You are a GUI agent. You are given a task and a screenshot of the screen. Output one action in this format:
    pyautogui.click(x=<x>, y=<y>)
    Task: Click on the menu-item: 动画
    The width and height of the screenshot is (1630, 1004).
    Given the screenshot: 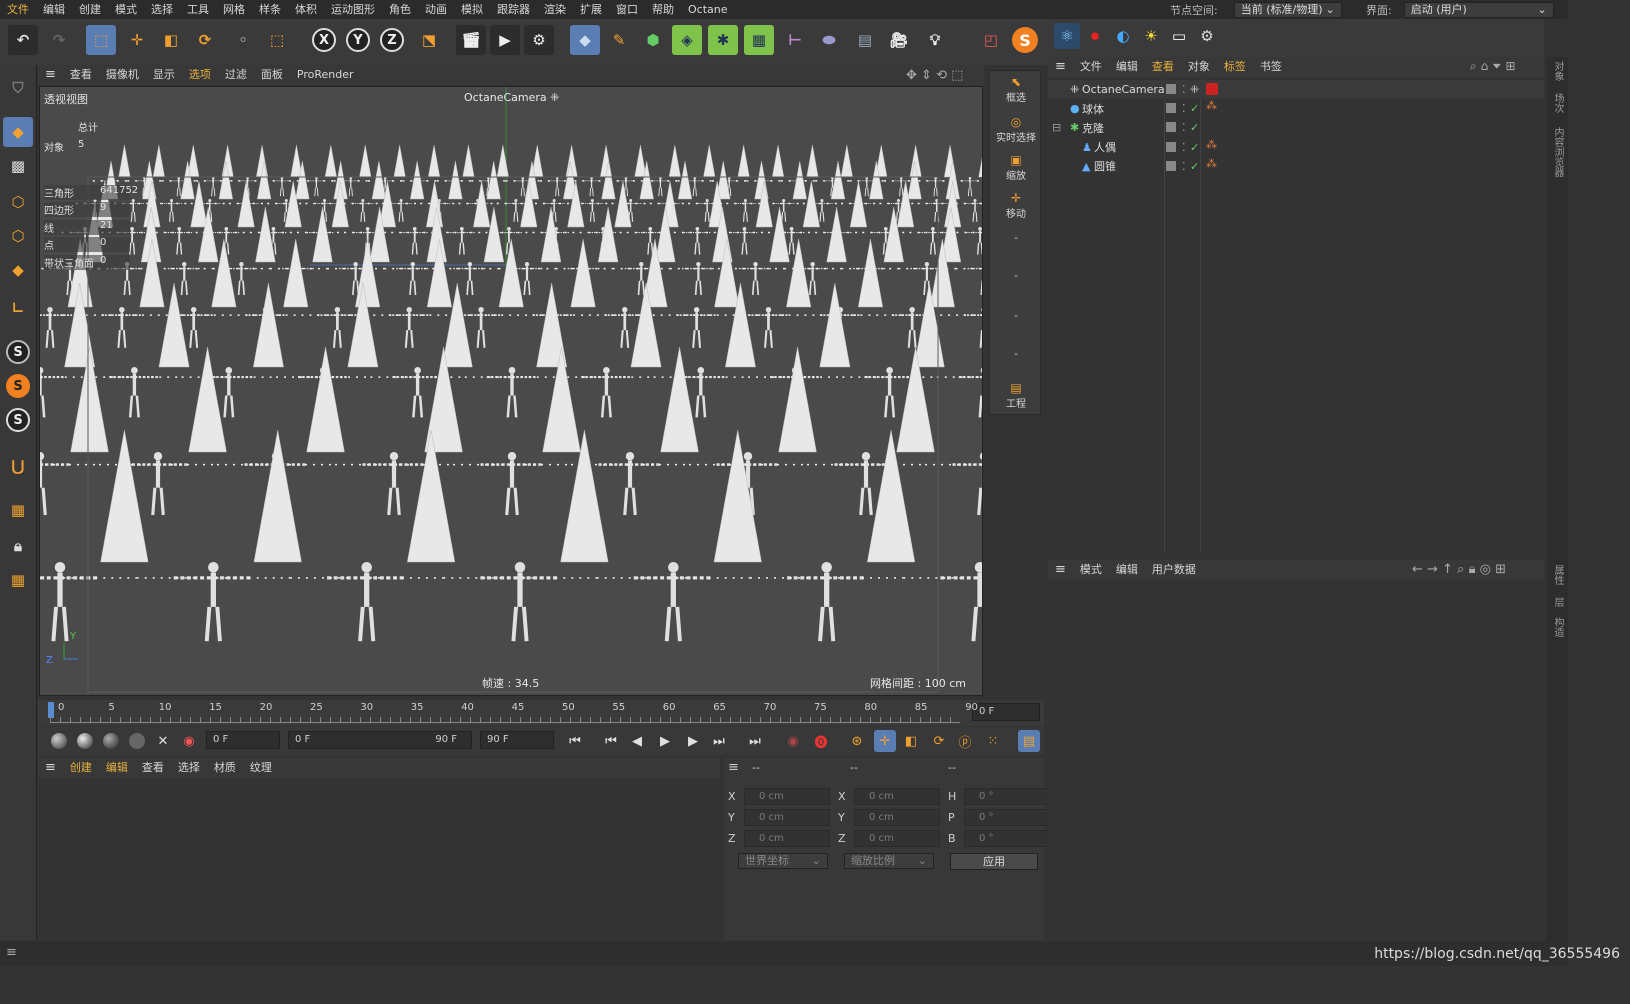 What is the action you would take?
    pyautogui.click(x=436, y=9)
    